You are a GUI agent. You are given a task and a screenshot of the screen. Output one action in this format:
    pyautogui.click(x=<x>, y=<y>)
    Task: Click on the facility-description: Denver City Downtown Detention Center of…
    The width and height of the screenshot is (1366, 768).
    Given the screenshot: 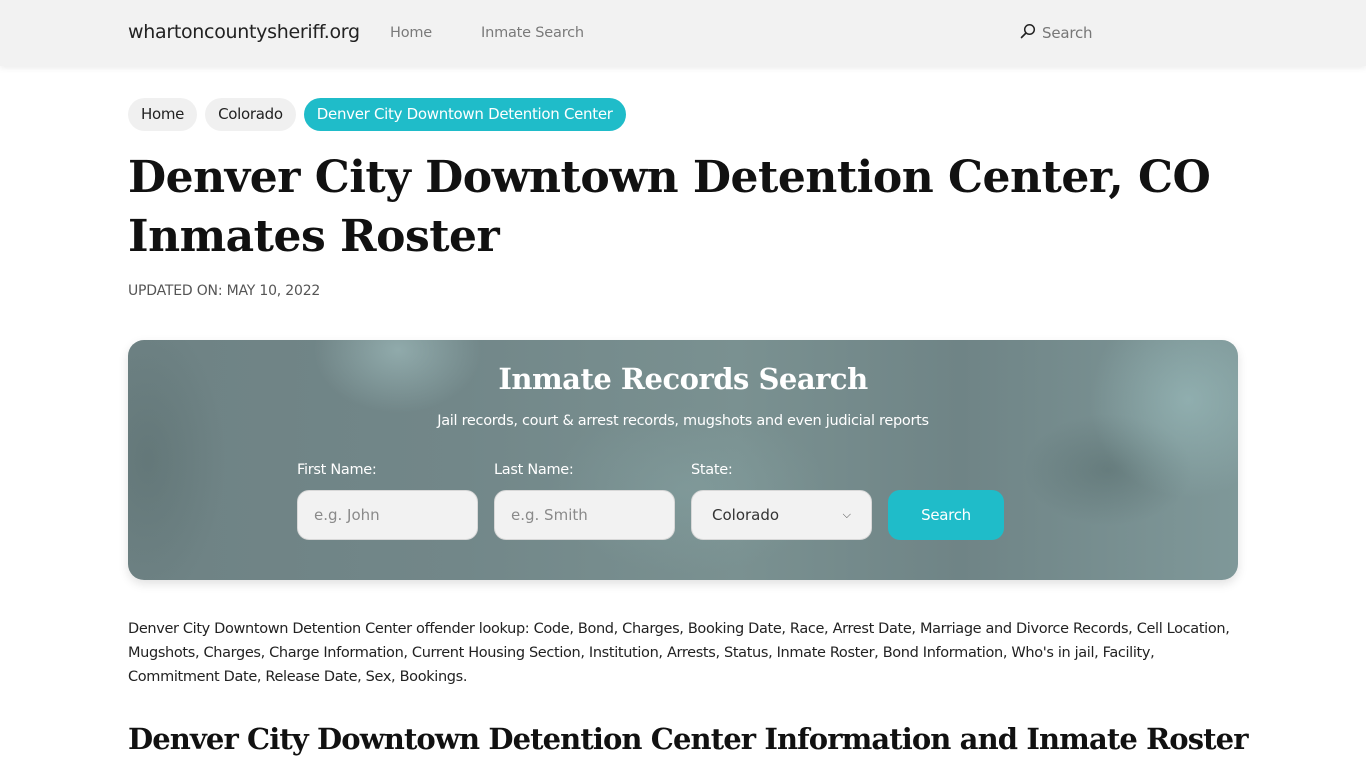 What is the action you would take?
    pyautogui.click(x=679, y=653)
    